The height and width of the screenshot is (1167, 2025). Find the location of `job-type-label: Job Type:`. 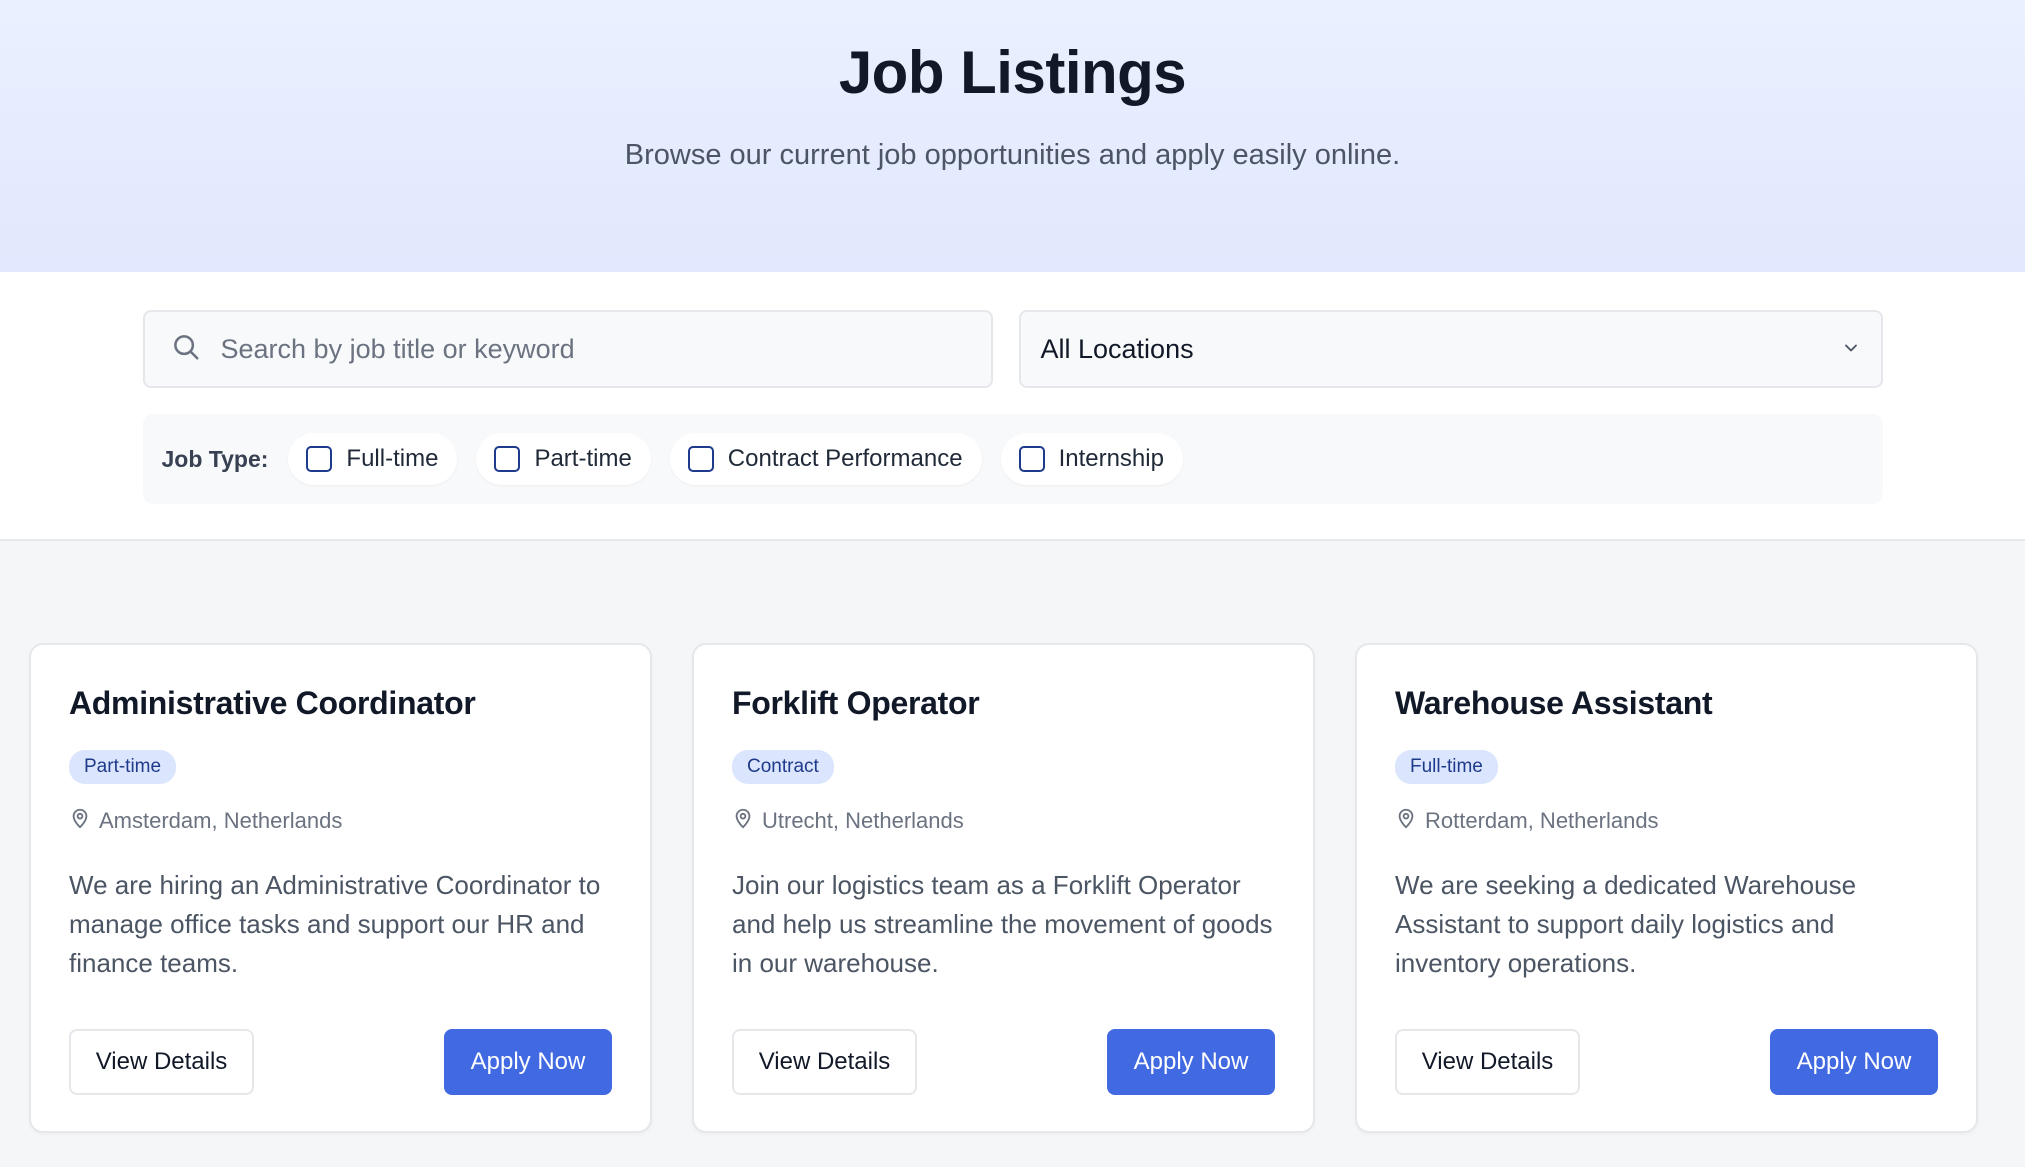

job-type-label: Job Type: is located at coordinates (215, 458).